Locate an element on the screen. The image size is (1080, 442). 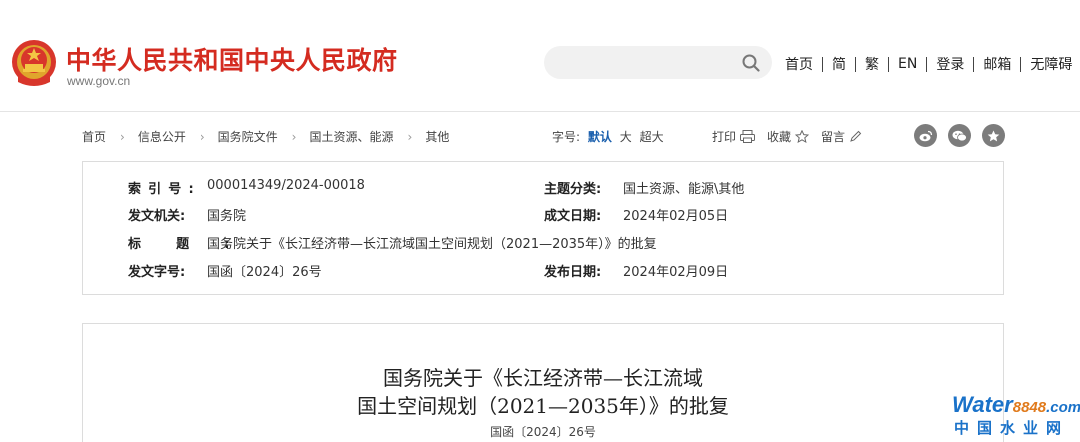
share-icons is located at coordinates (965, 135).